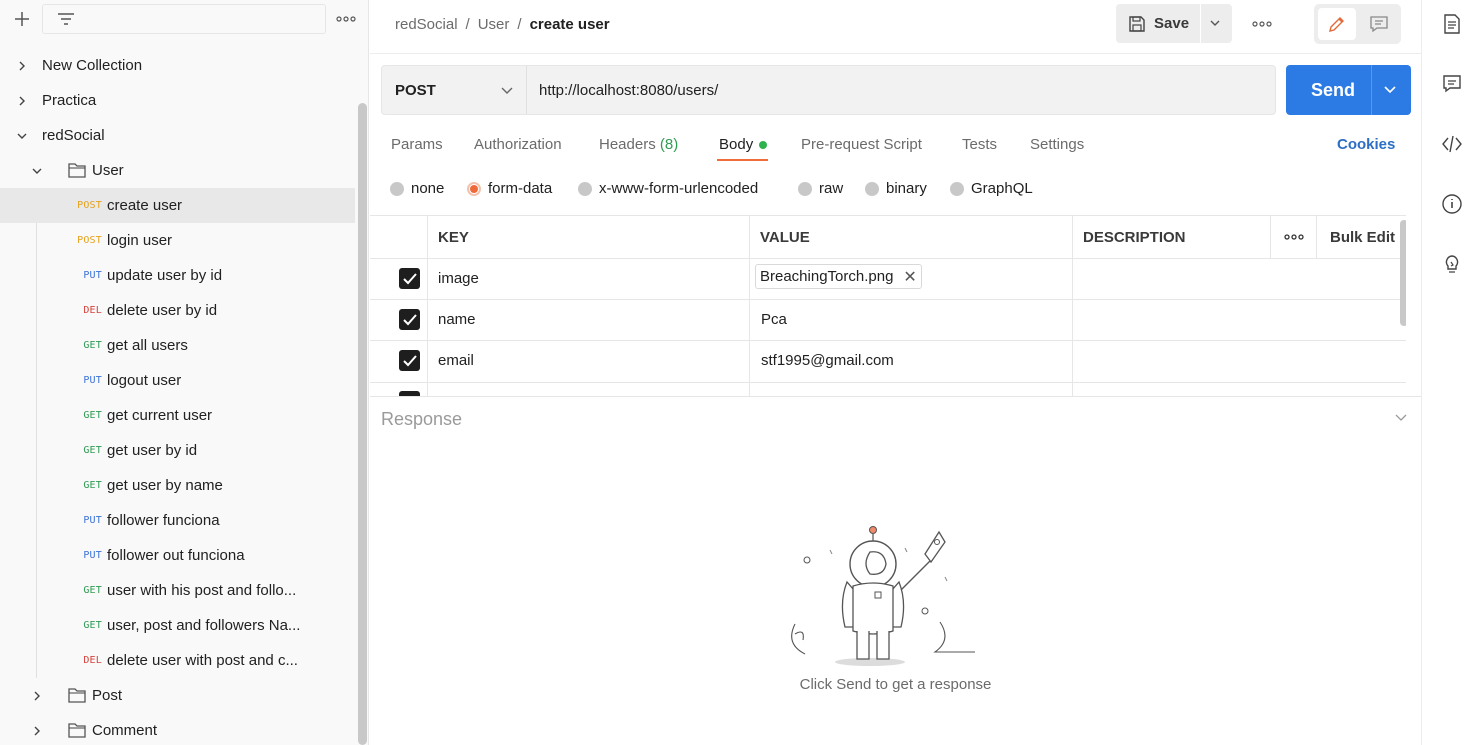  What do you see at coordinates (162, 310) in the screenshot?
I see `request-label: delete user by id` at bounding box center [162, 310].